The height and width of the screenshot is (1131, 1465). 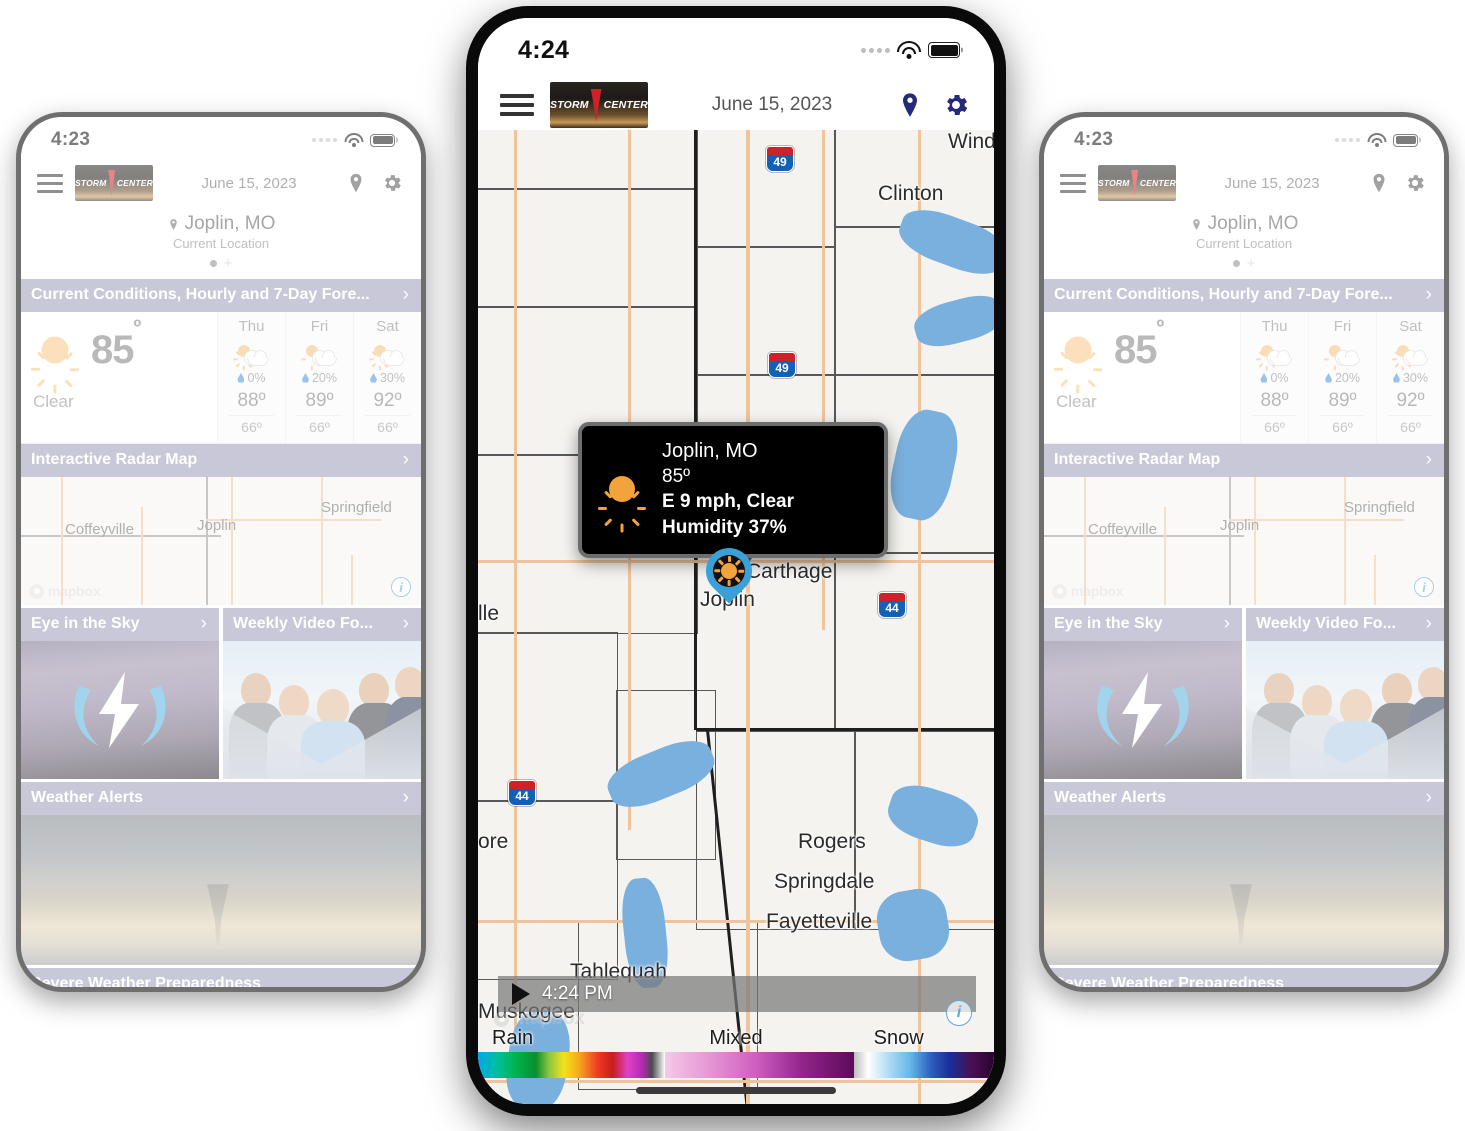 I want to click on precip-probability: 0%, so click(x=251, y=378).